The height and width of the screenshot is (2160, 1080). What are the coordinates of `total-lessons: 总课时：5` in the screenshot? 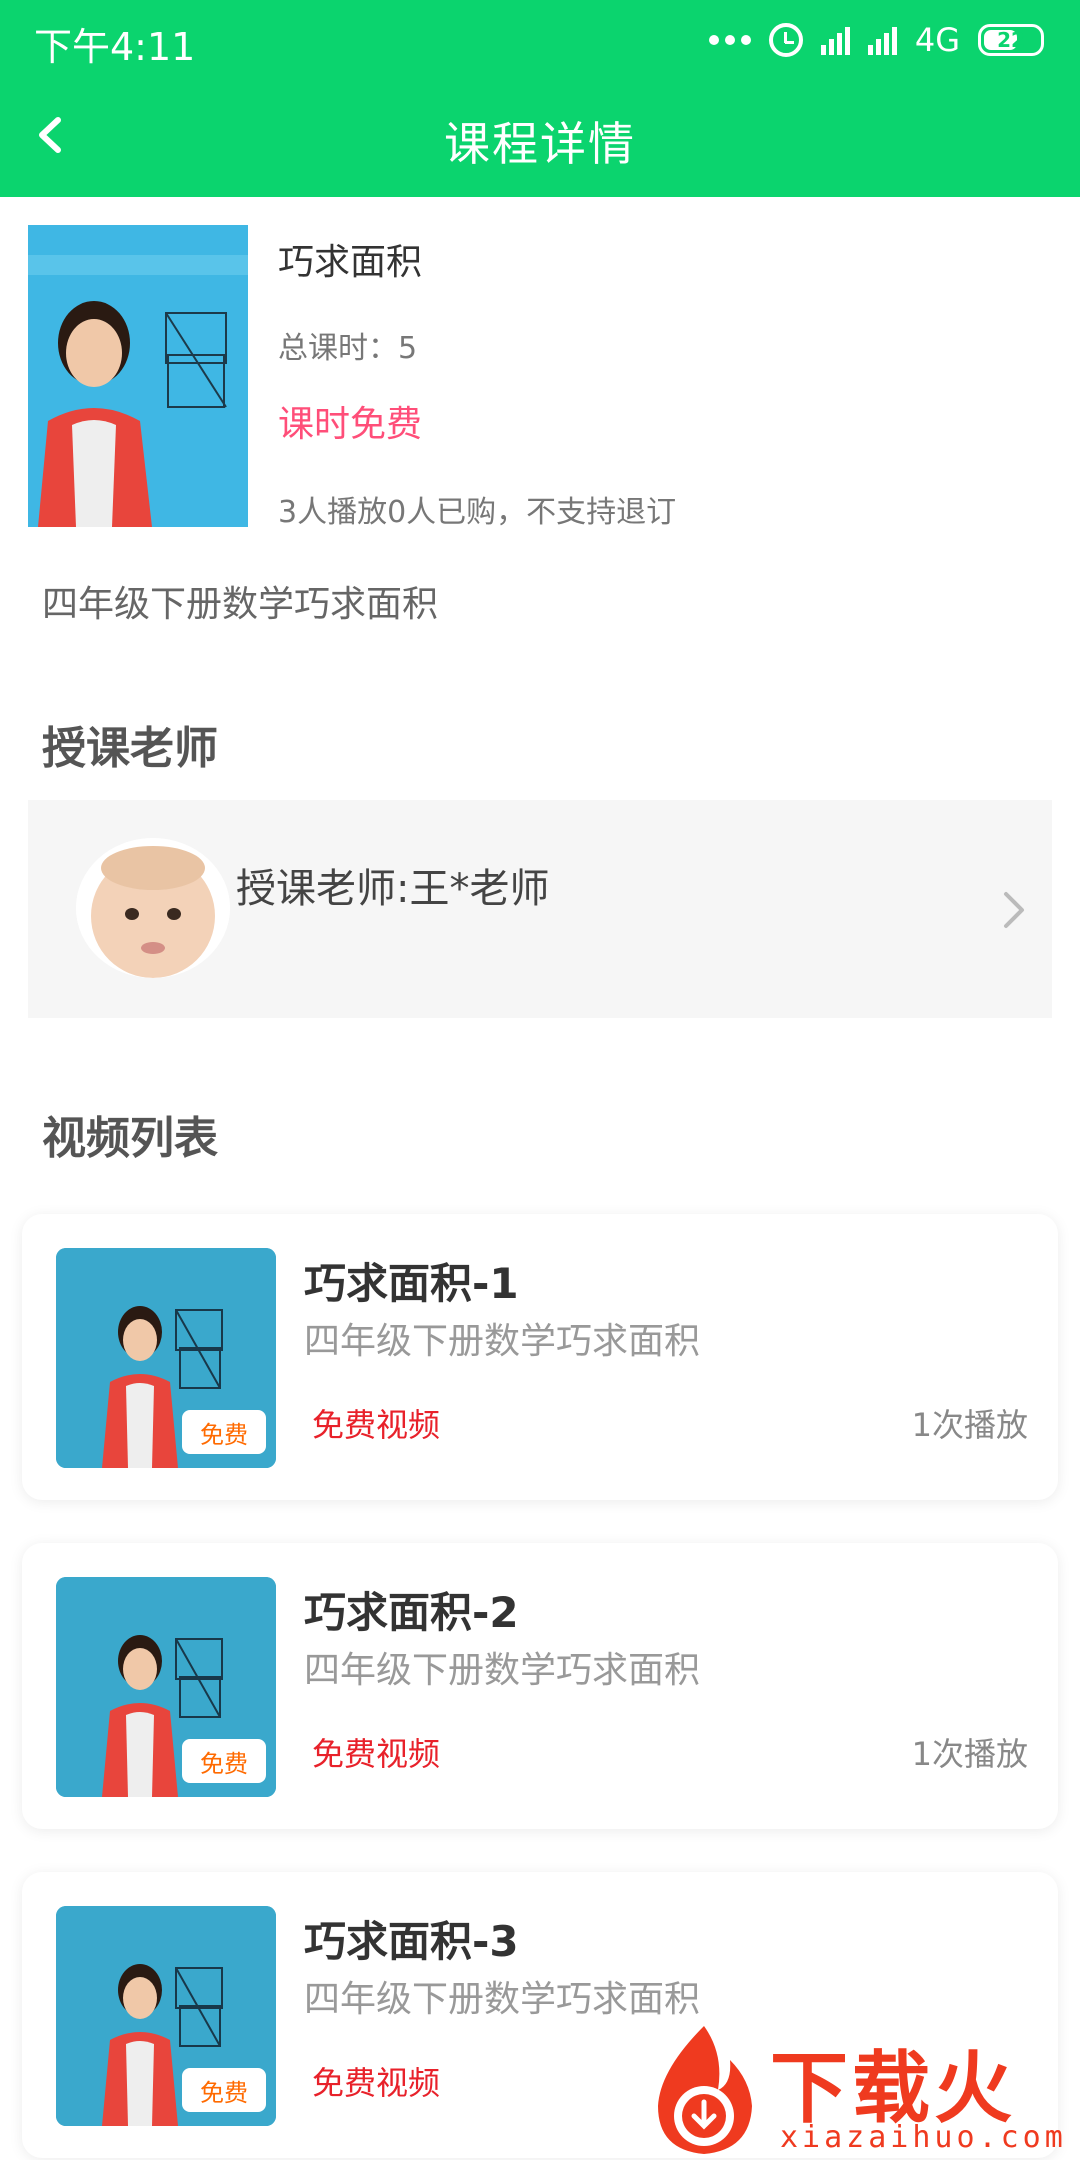 It's located at (348, 348).